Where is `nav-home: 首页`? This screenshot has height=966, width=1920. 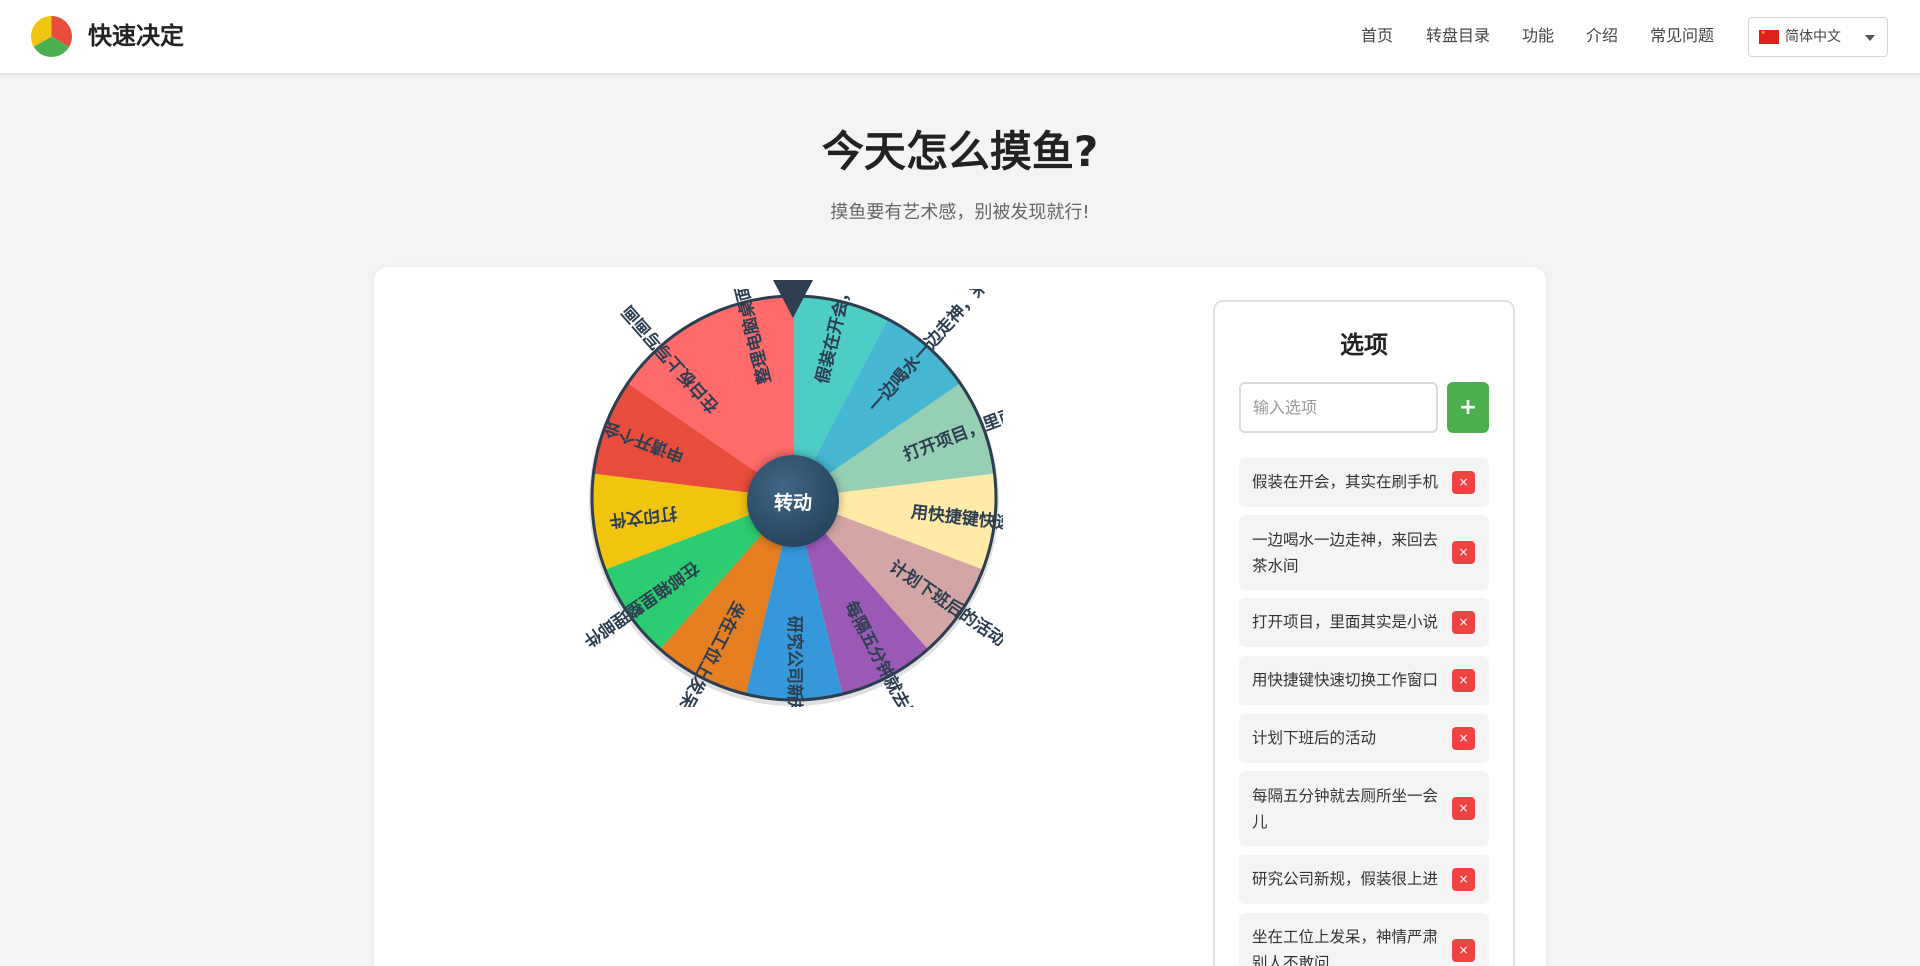
nav-home: 首页 is located at coordinates (1377, 36).